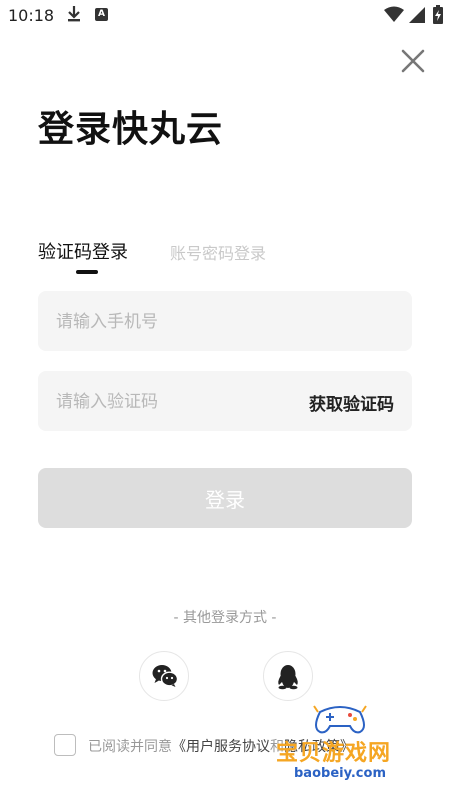  Describe the element at coordinates (131, 129) in the screenshot. I see `page-title: 登录快丸云` at that location.